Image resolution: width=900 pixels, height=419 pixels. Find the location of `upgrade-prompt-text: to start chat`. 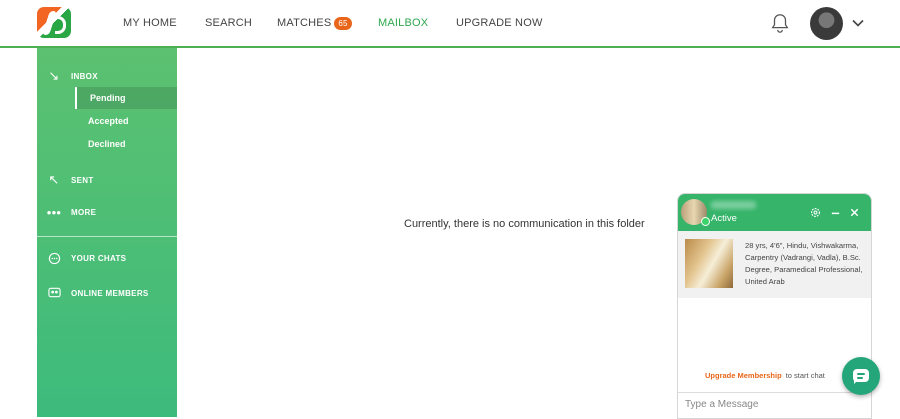

upgrade-prompt-text: to start chat is located at coordinates (805, 375).